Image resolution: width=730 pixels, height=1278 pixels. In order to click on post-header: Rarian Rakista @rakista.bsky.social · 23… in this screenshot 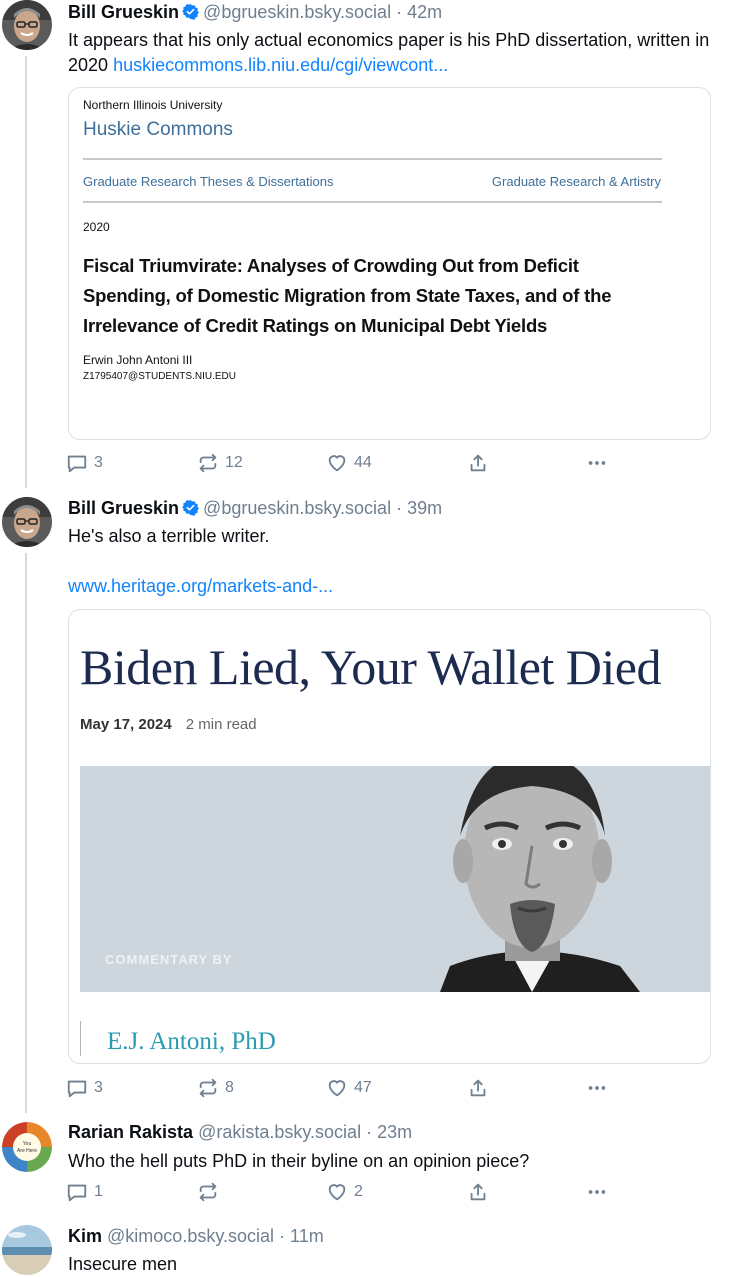, I will do `click(240, 1132)`.